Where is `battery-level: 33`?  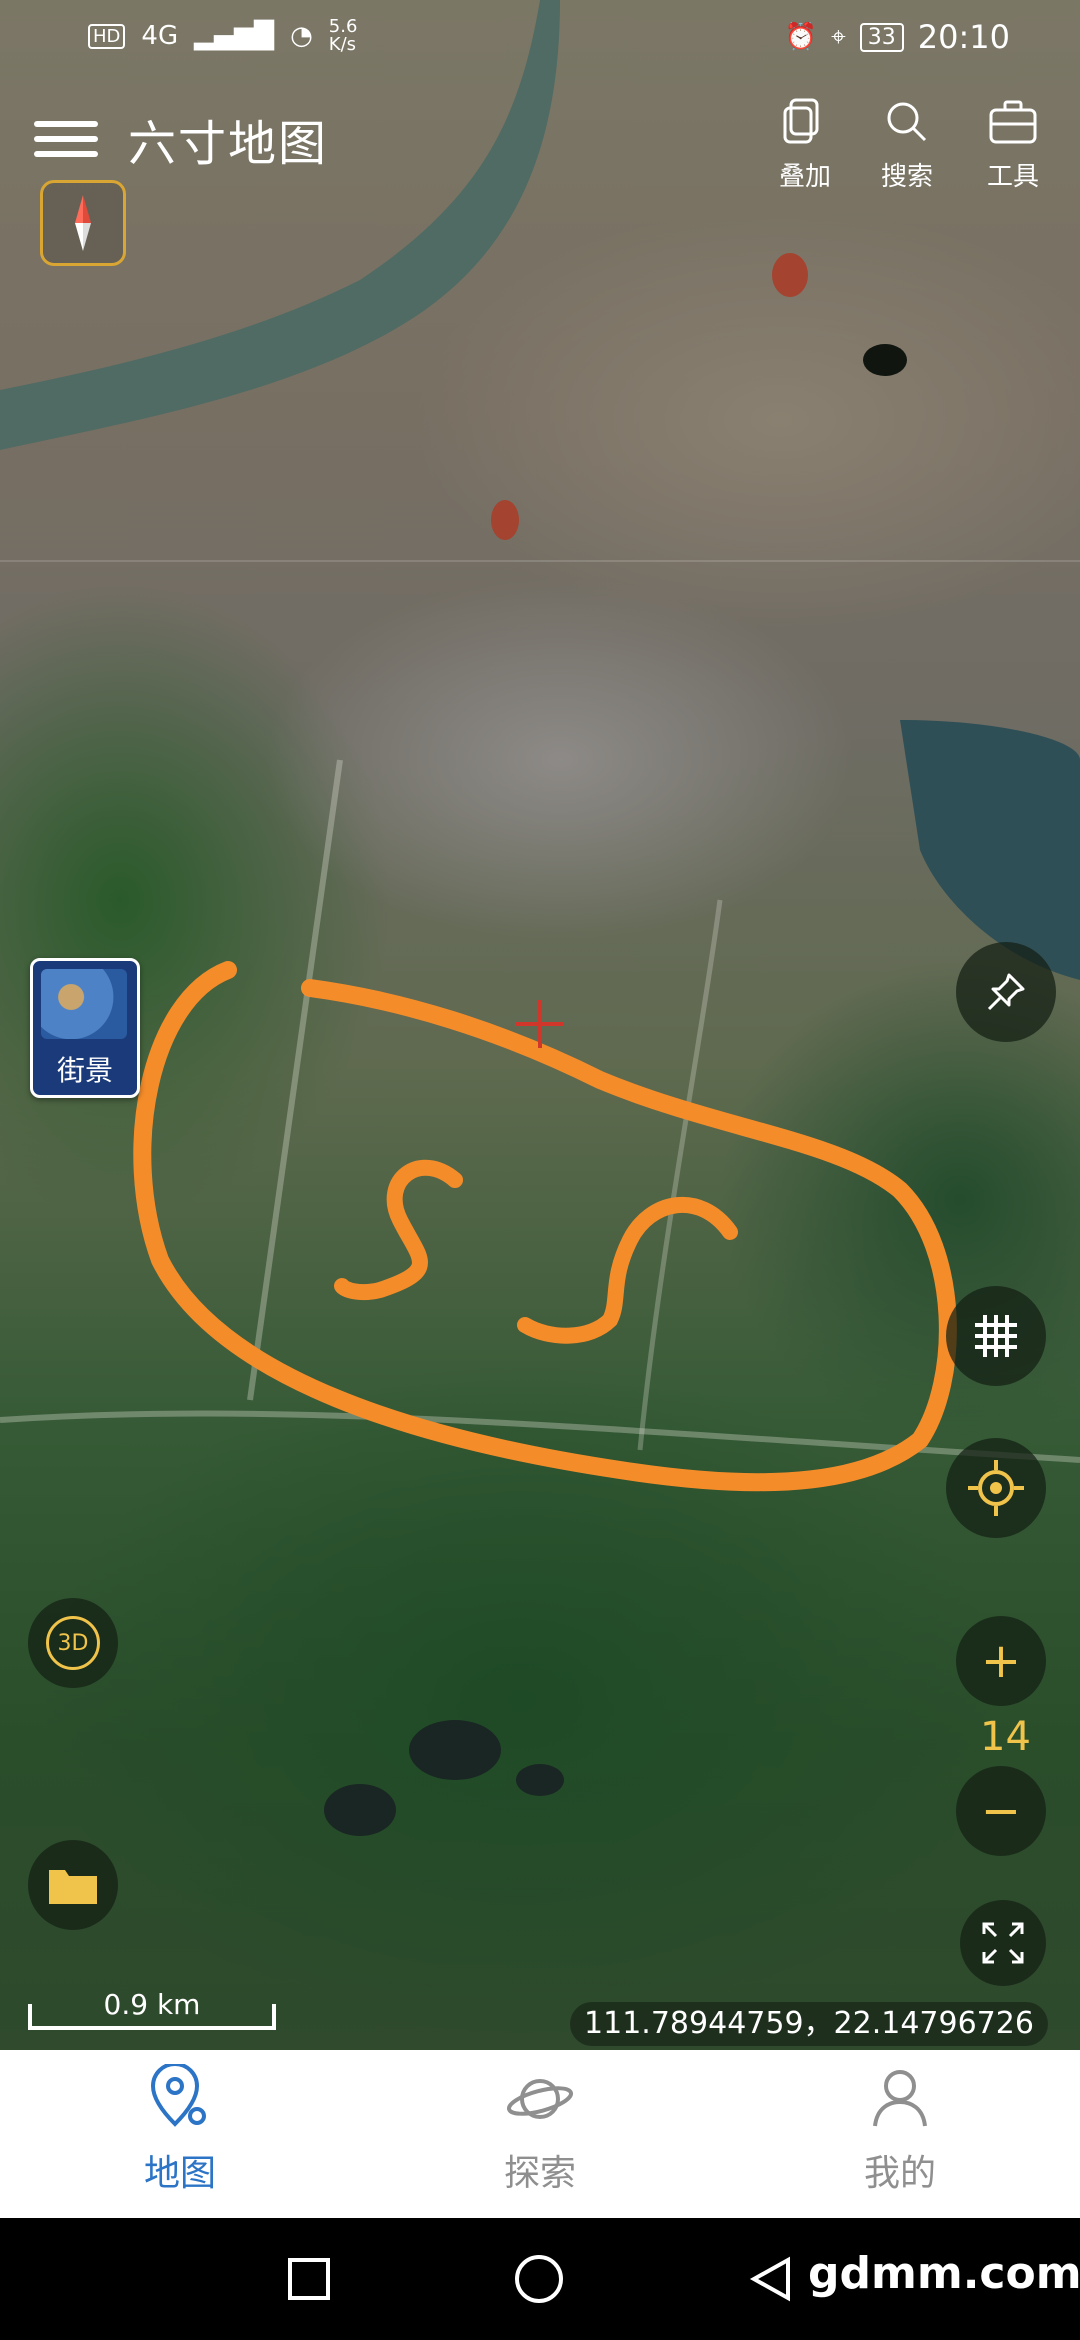 battery-level: 33 is located at coordinates (881, 37).